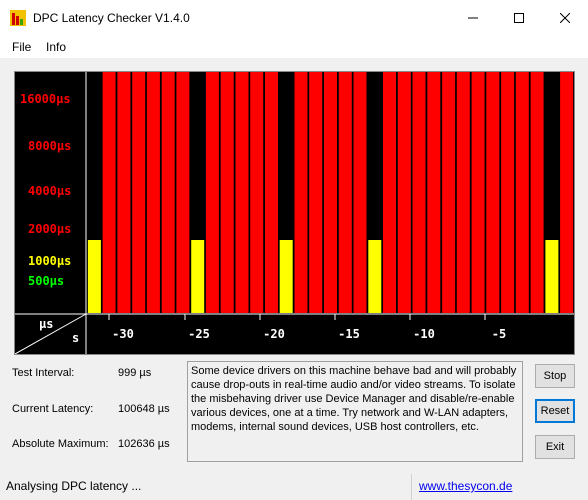 The image size is (588, 500). I want to click on minimize-button, so click(473, 18).